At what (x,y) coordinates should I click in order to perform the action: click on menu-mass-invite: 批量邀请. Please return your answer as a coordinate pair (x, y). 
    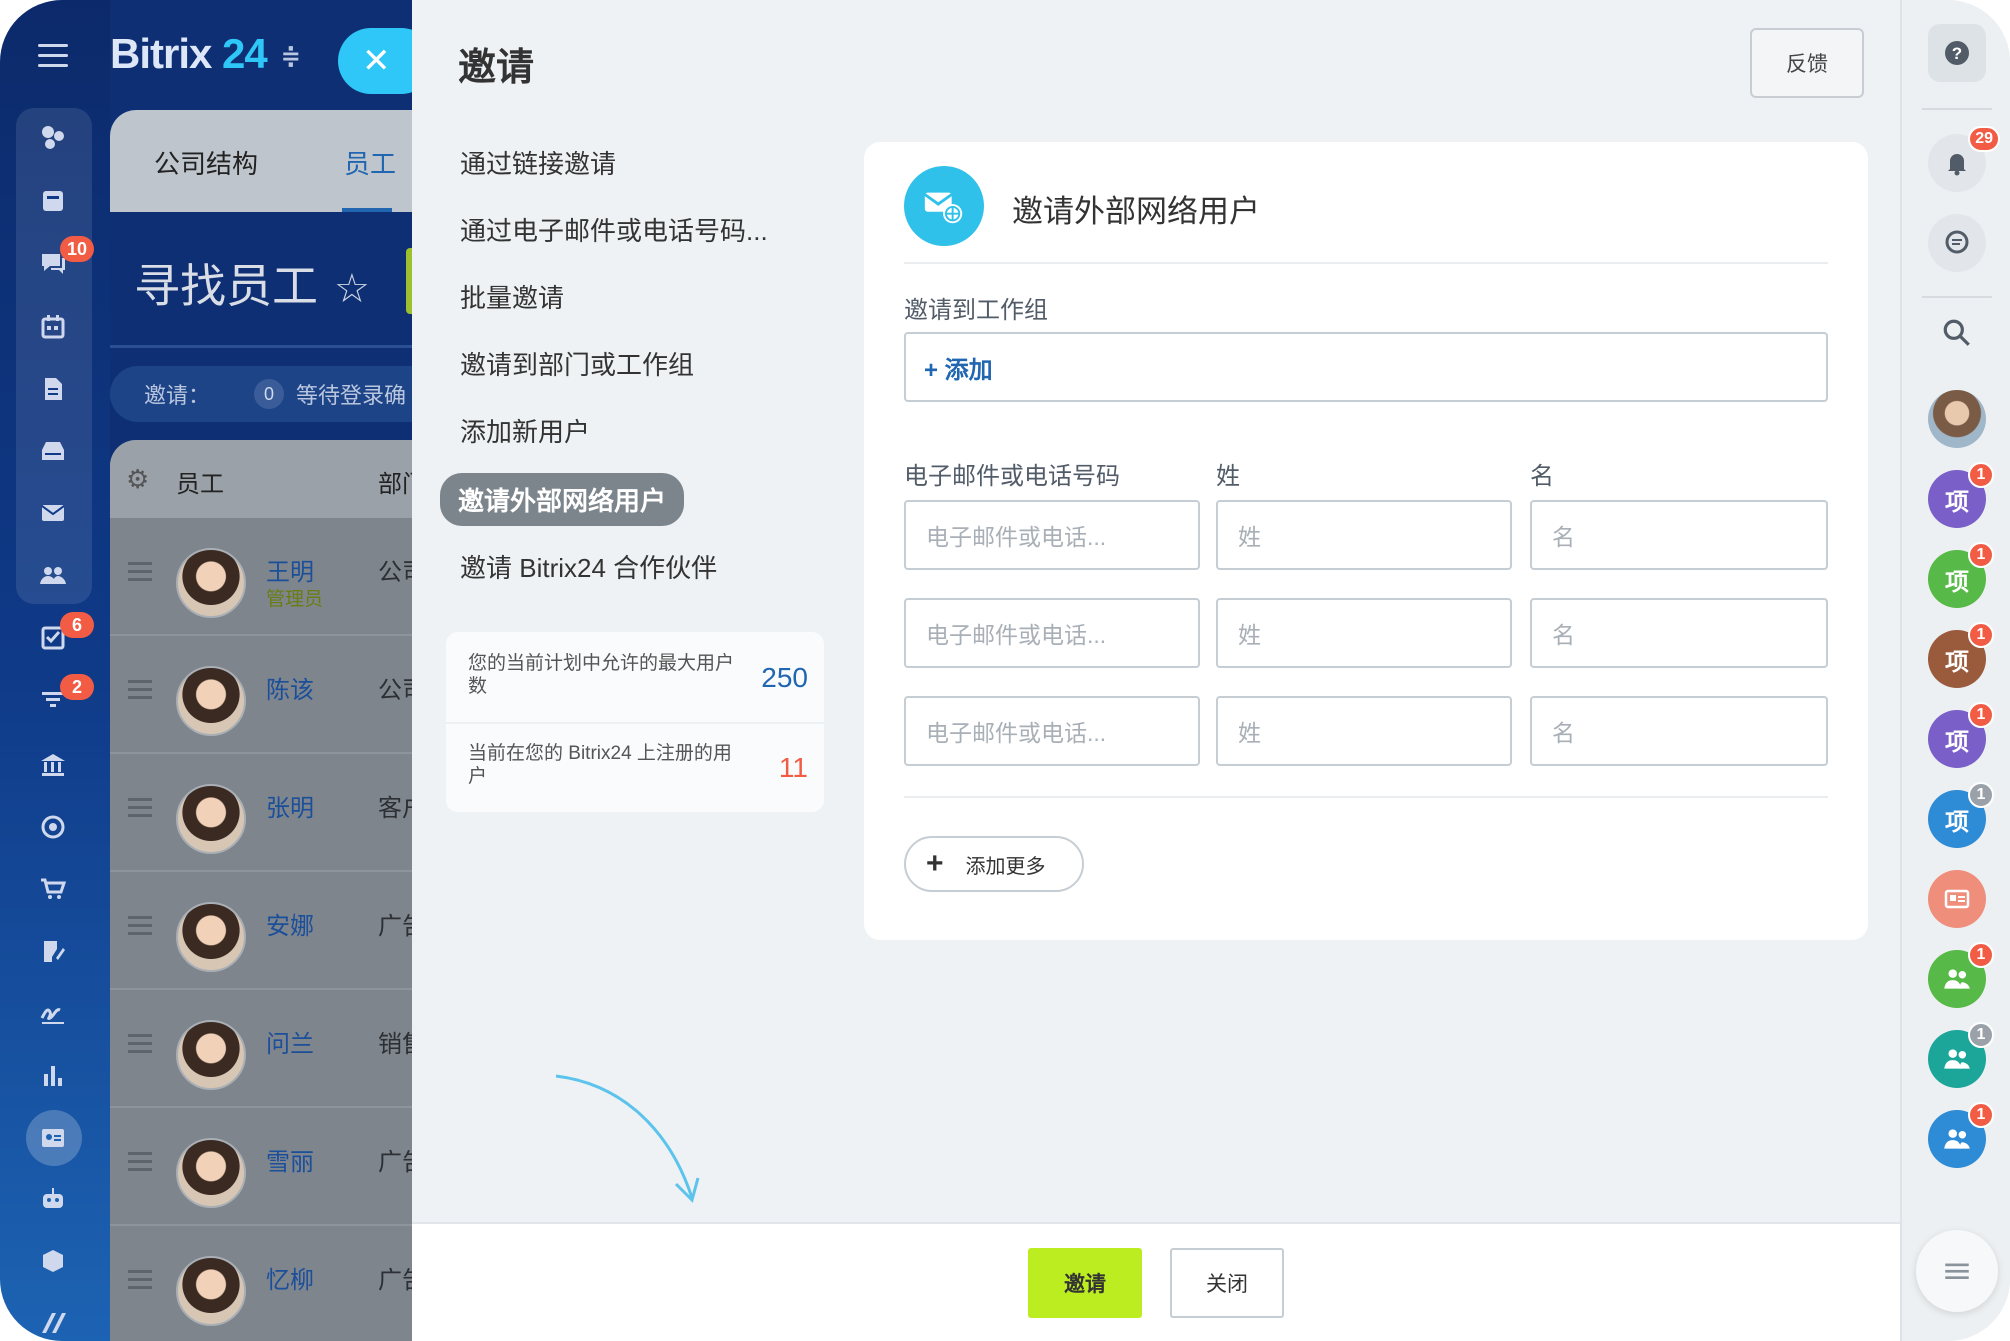
    Looking at the image, I should click on (512, 296).